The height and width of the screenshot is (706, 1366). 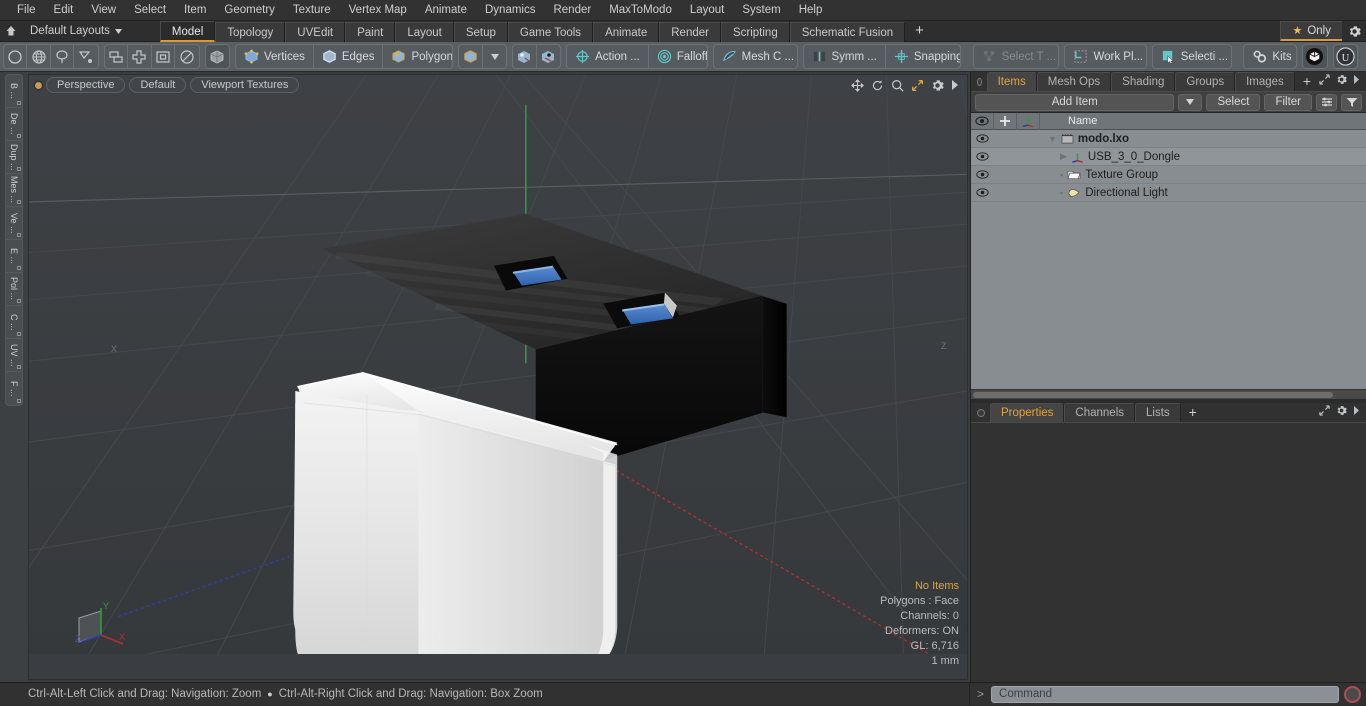 I want to click on table-row: ▪ Texture Group, so click(x=1168, y=175).